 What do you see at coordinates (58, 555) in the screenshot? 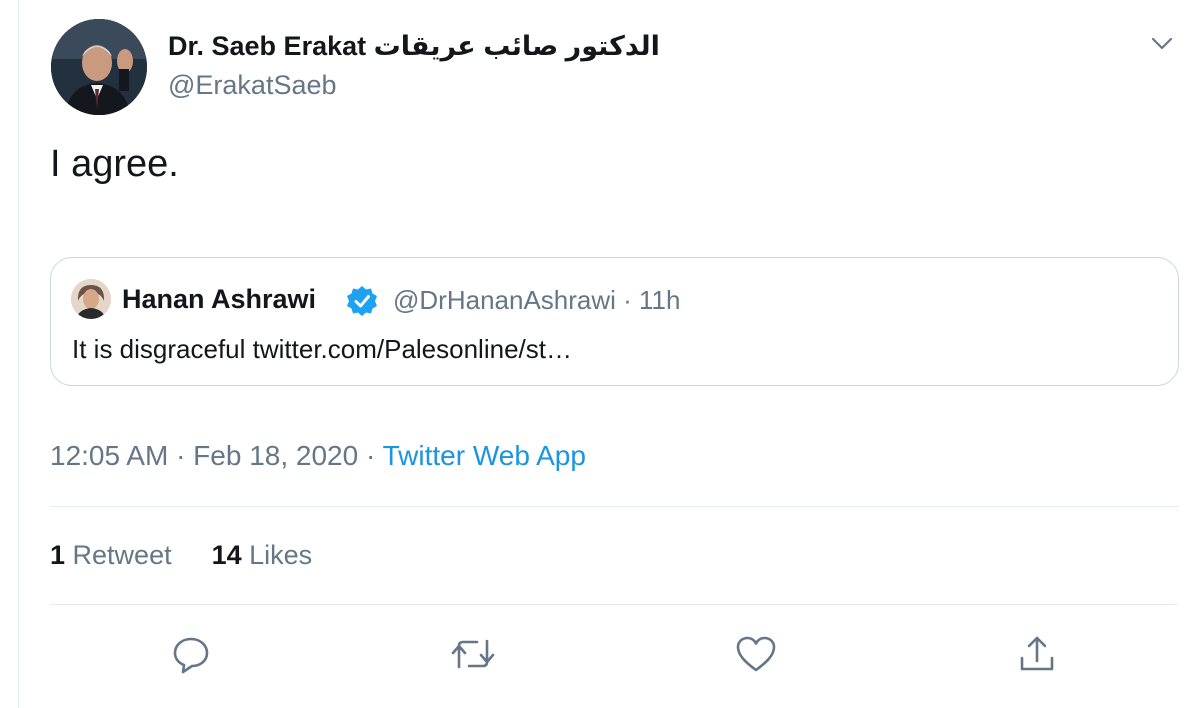
I see `retweets-count: 1` at bounding box center [58, 555].